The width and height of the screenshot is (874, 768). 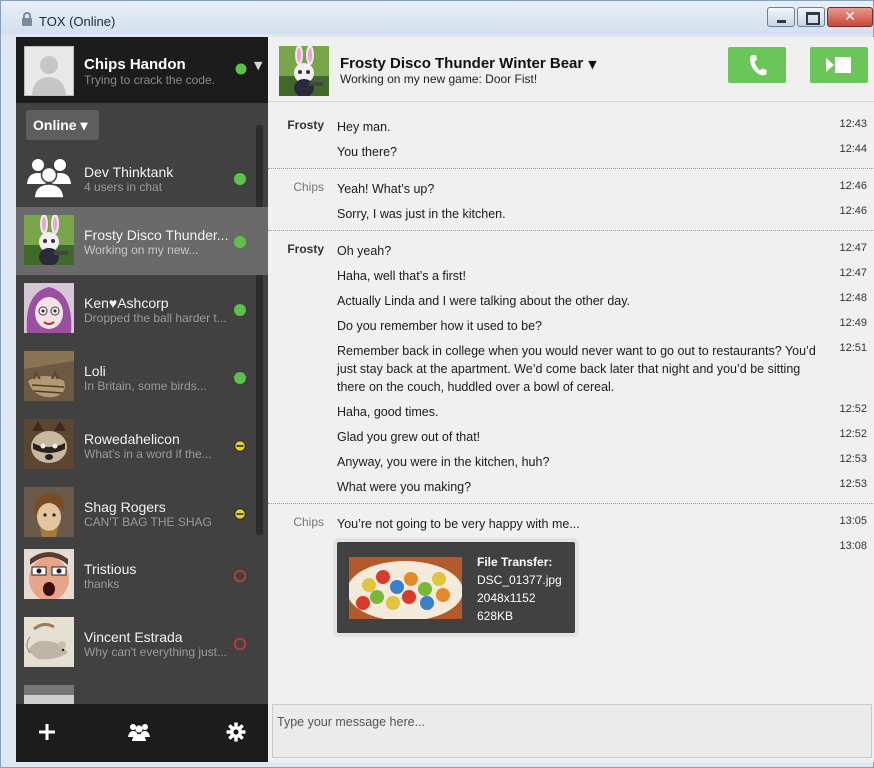 What do you see at coordinates (133, 637) in the screenshot?
I see `friend-name: Vincent Estrada` at bounding box center [133, 637].